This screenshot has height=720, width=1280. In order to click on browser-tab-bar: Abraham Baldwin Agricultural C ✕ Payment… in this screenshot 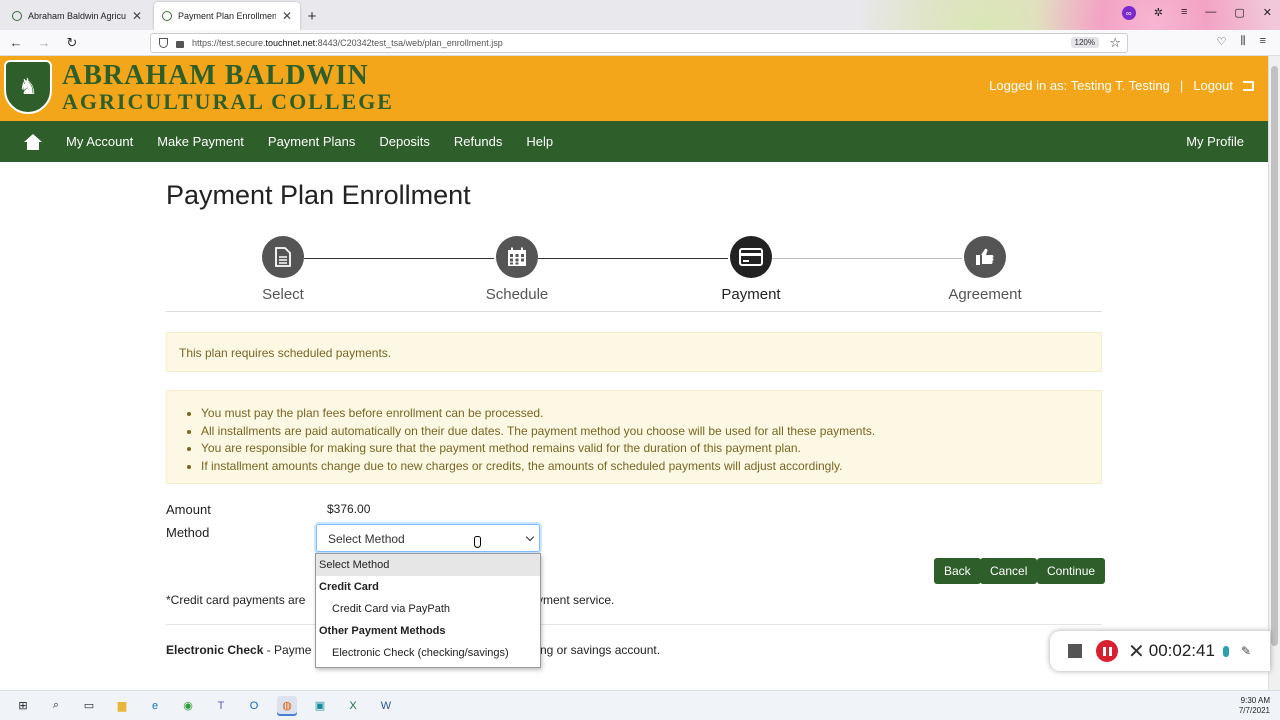, I will do `click(640, 15)`.